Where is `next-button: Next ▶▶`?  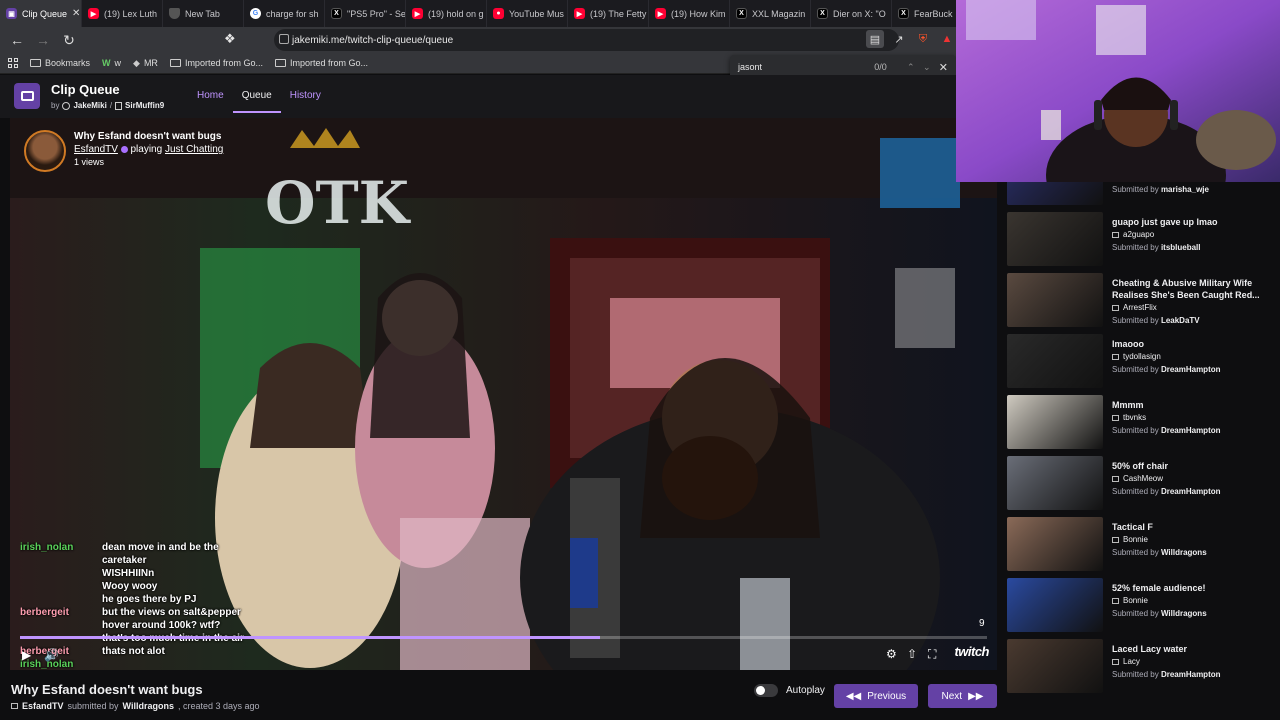
next-button: Next ▶▶ is located at coordinates (962, 696).